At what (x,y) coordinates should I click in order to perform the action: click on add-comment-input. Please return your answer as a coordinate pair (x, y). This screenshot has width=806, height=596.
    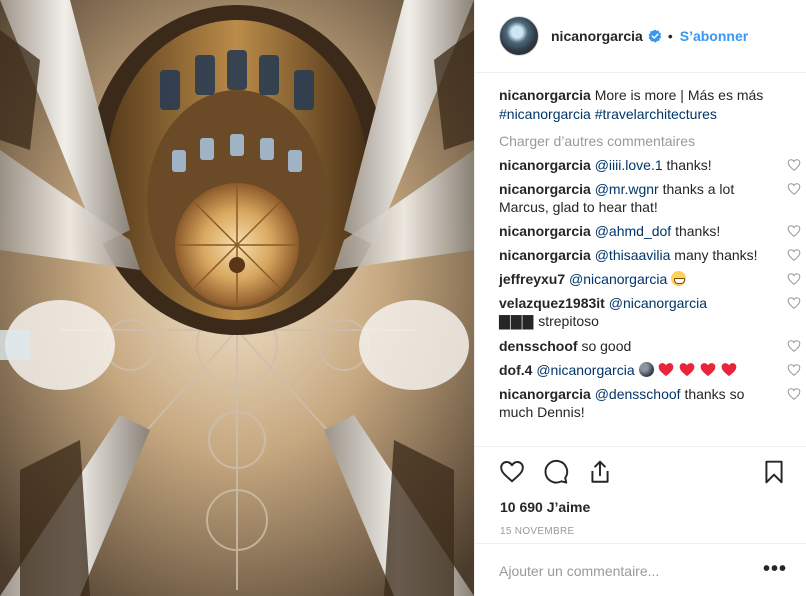
    Looking at the image, I should click on (624, 571).